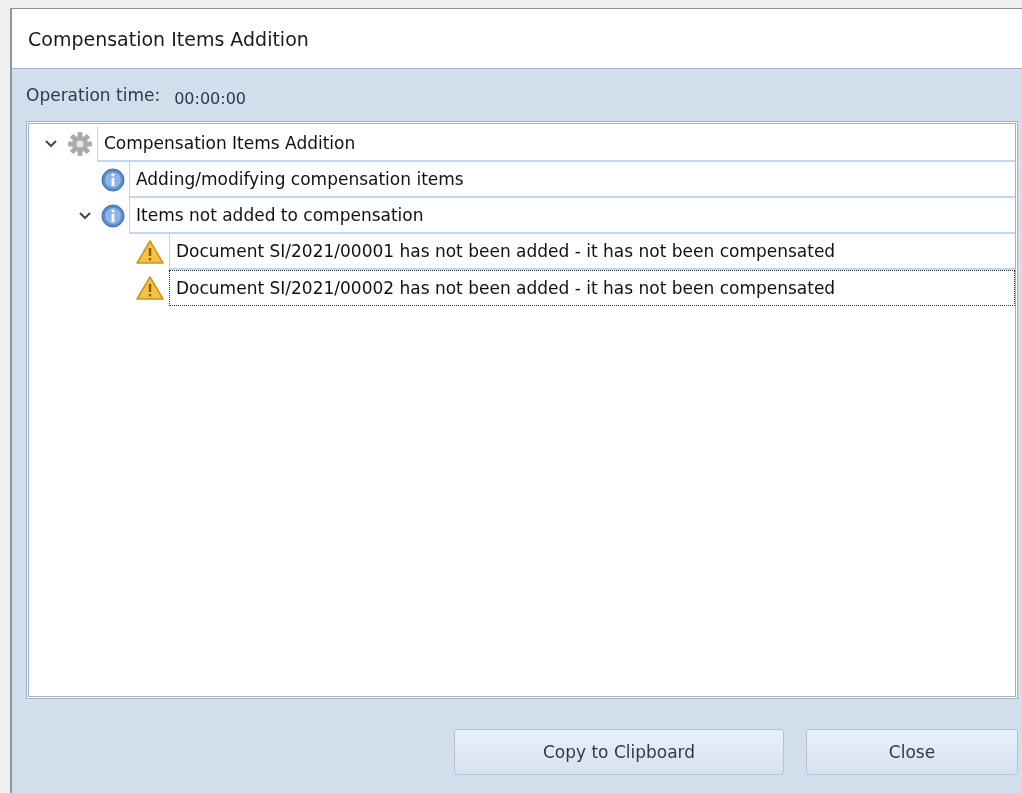 The width and height of the screenshot is (1022, 793). What do you see at coordinates (572, 216) in the screenshot?
I see `tree-item: Items not added to compensation` at bounding box center [572, 216].